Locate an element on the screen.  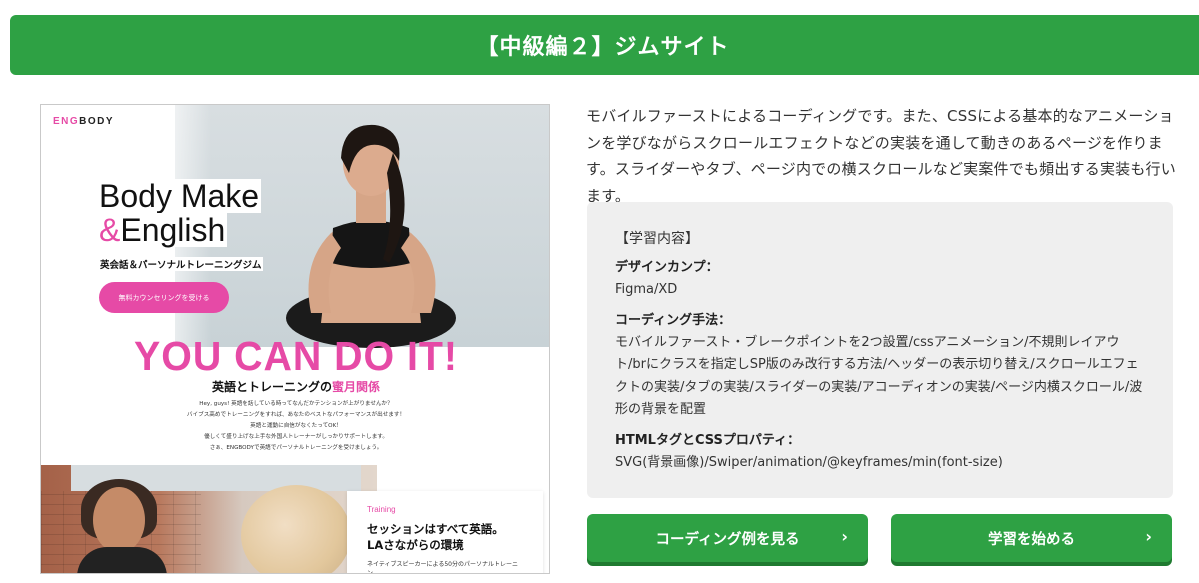
section-subheading: 英語とトレーニングの蜜月関係 is located at coordinates (295, 386).